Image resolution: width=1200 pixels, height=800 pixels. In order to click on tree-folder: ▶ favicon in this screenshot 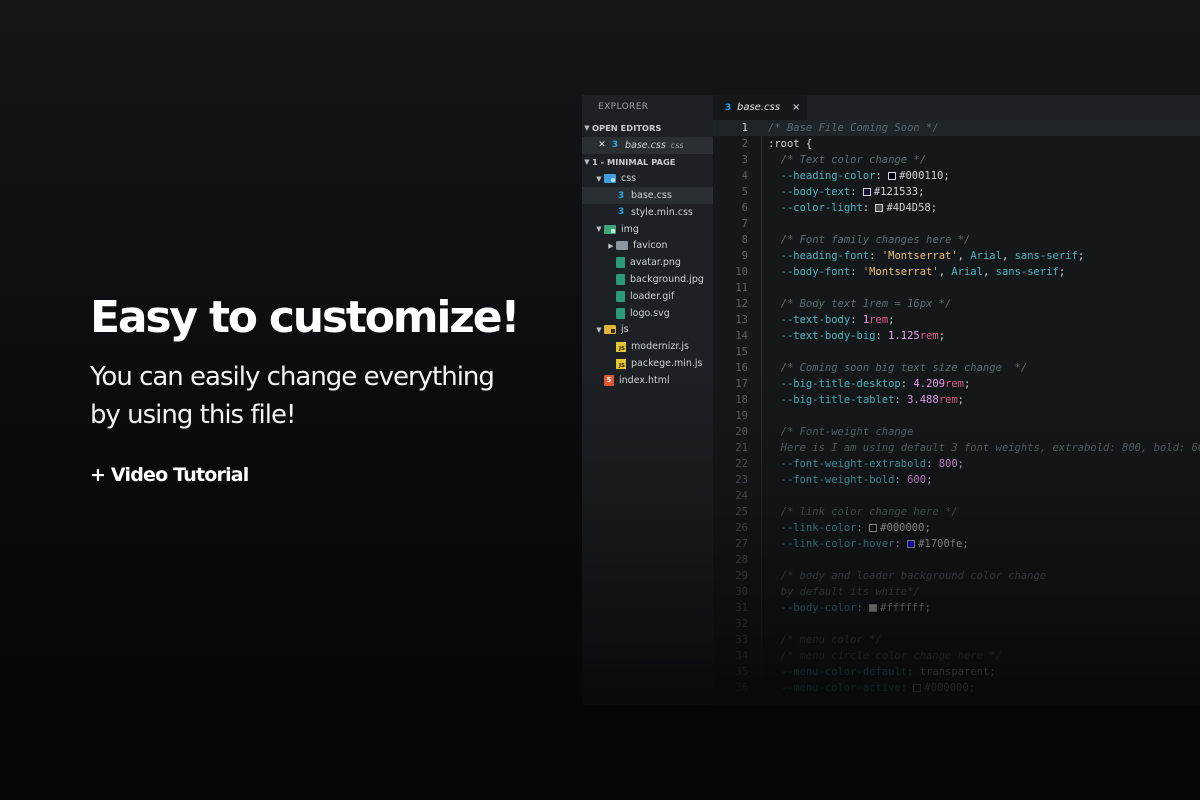, I will do `click(647, 246)`.